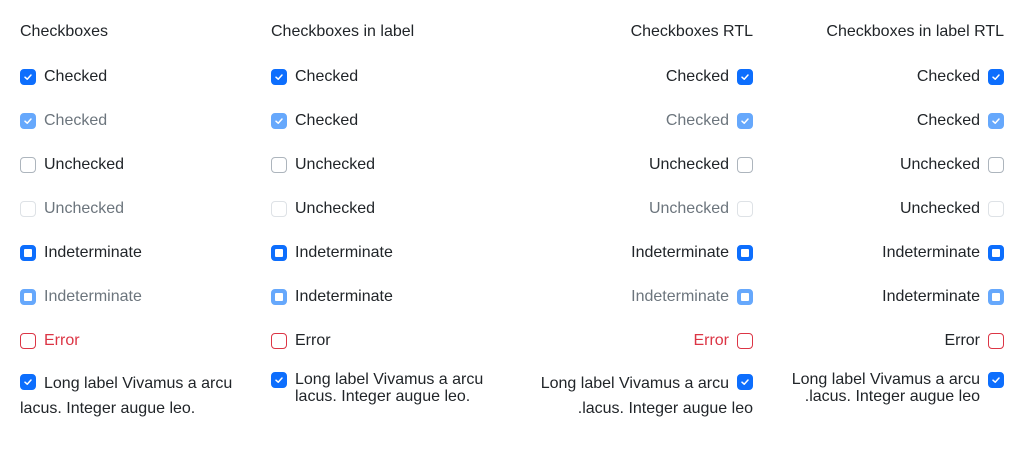 This screenshot has height=460, width=1024. What do you see at coordinates (64, 31) in the screenshot?
I see `column-title: Checkboxes` at bounding box center [64, 31].